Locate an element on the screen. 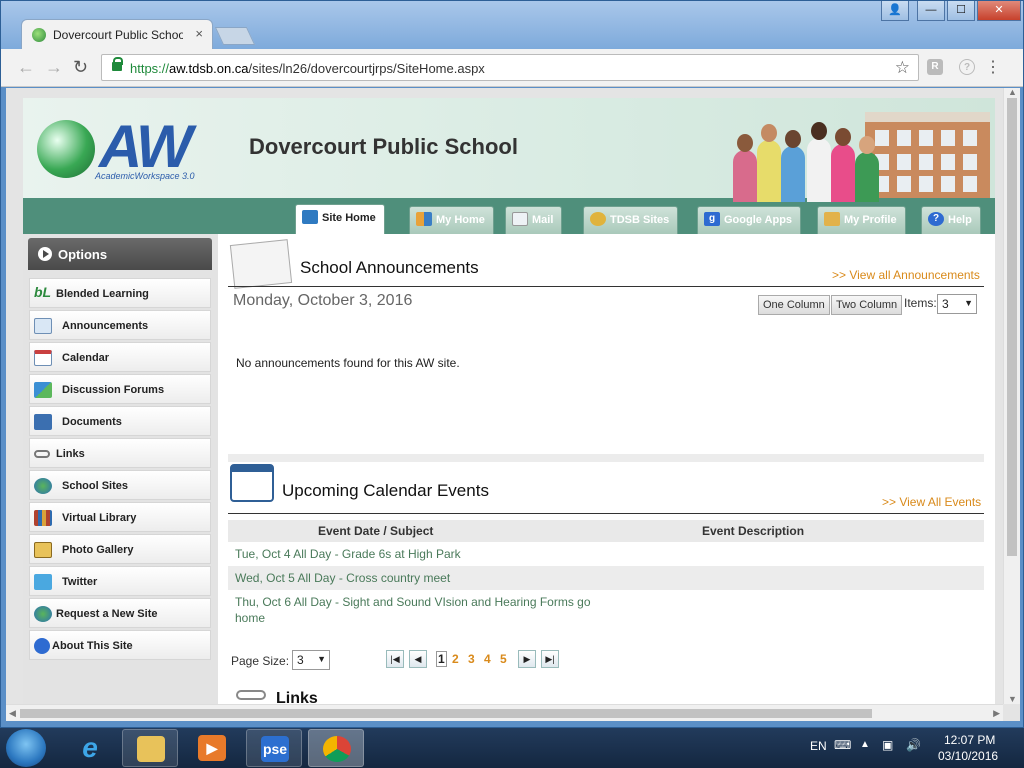 The height and width of the screenshot is (768, 1024). page-number: 4 is located at coordinates (487, 659).